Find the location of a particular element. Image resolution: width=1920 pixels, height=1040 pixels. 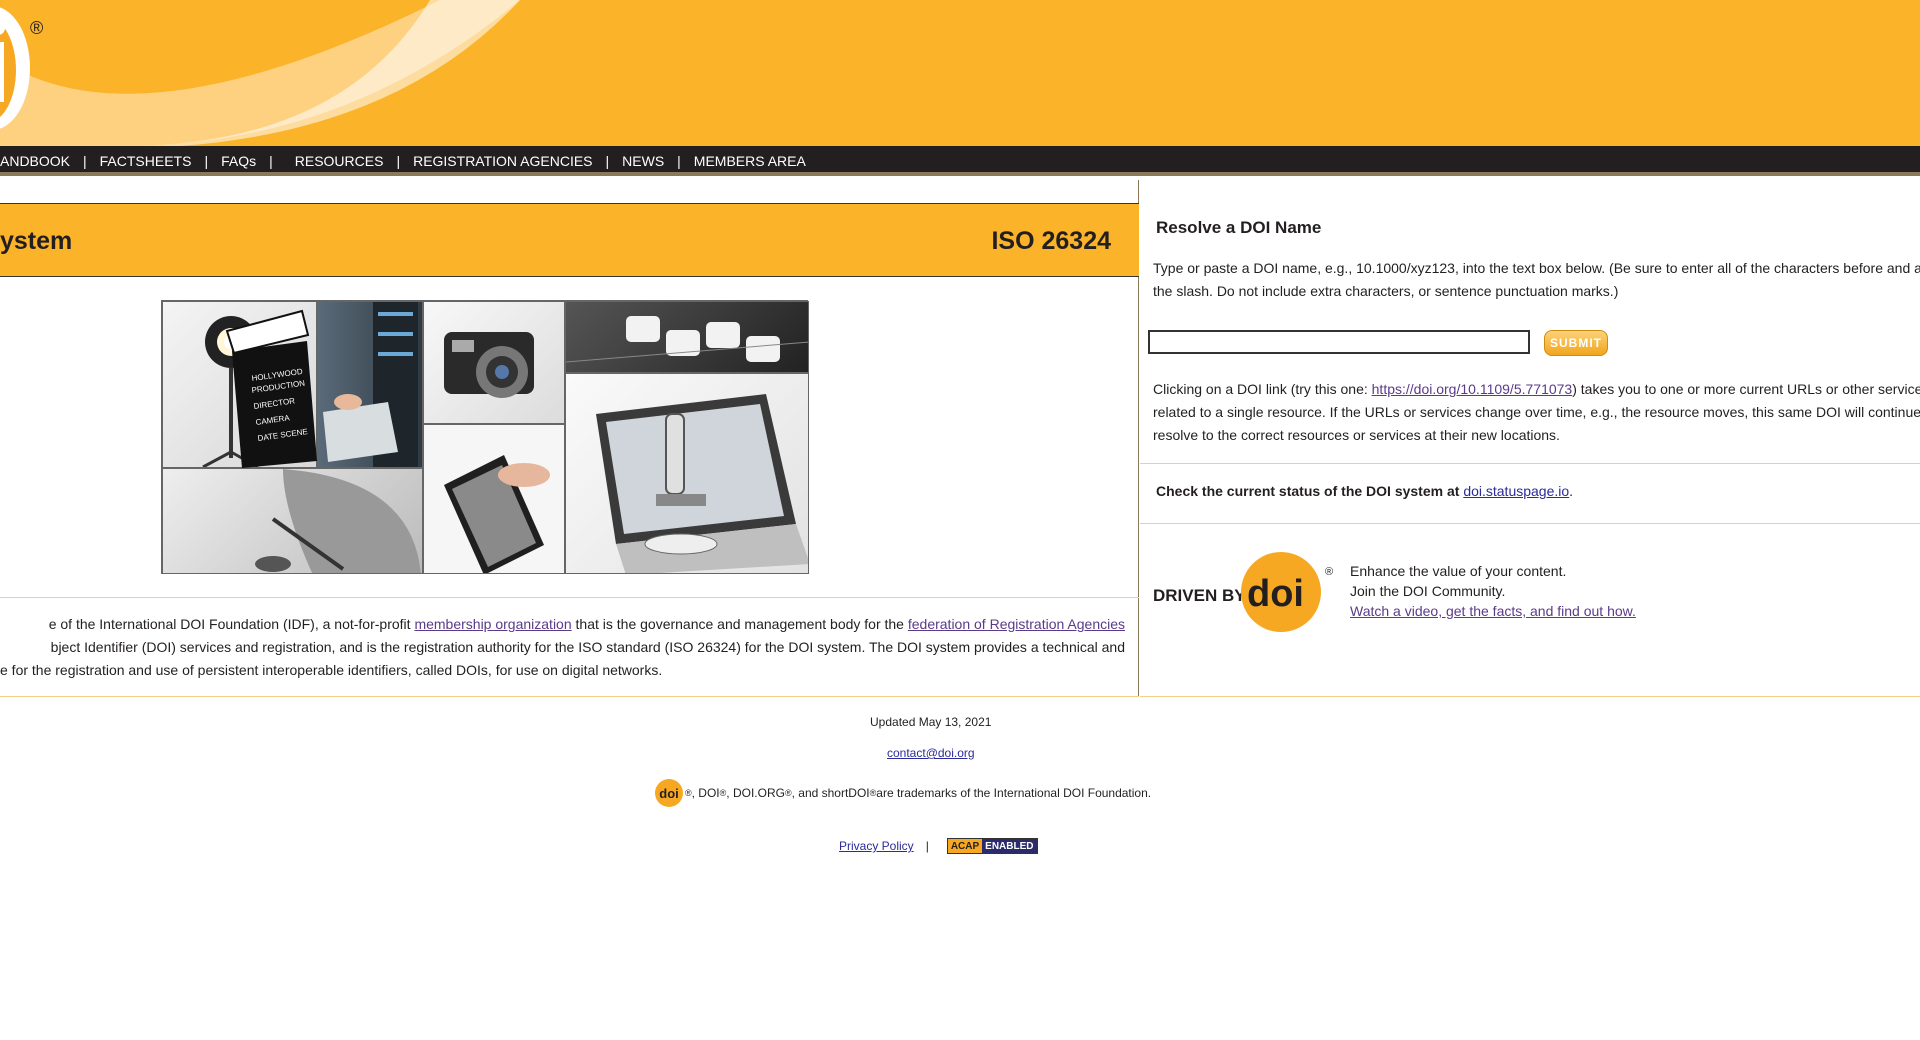

nav-link-factsheets: FACTSHEETS is located at coordinates (146, 161).